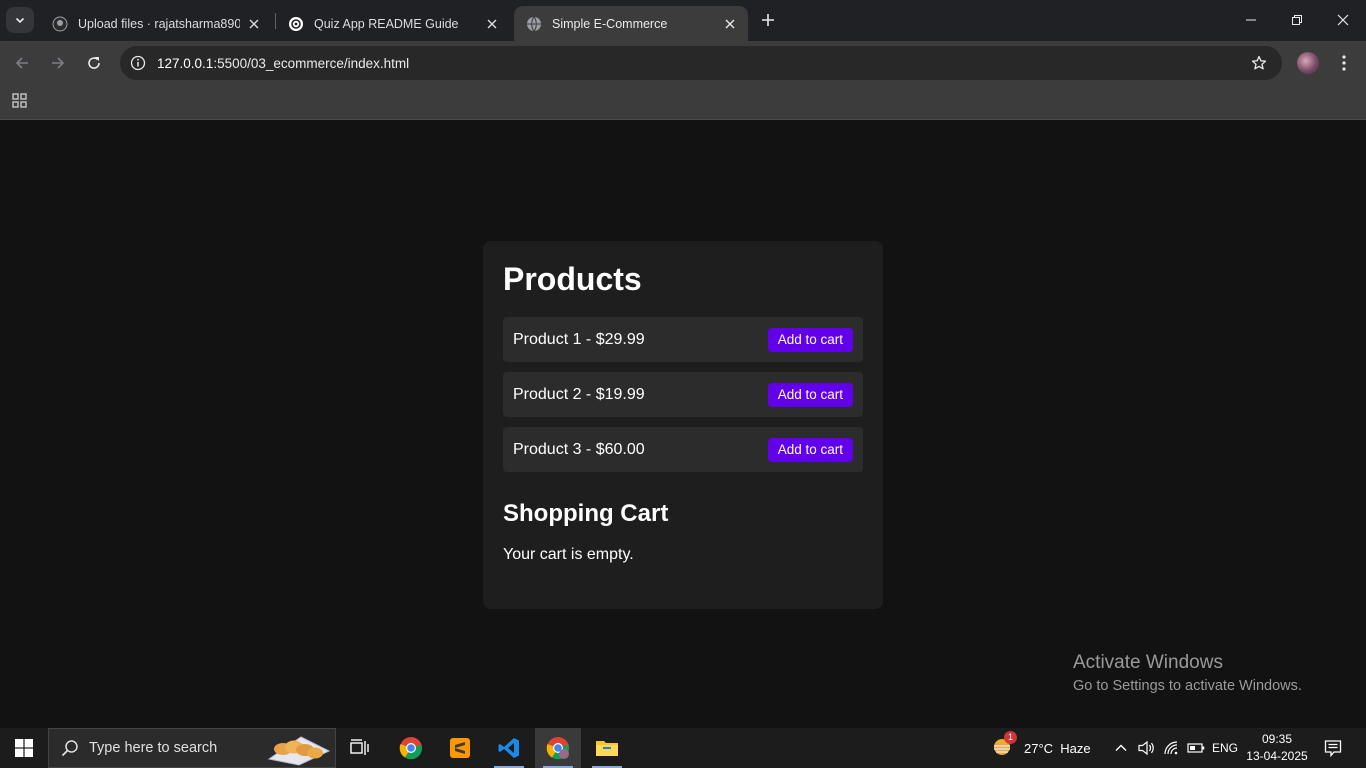 The image size is (1366, 768). I want to click on taskbar-clock: 09:35 13-04-2025, so click(1277, 748).